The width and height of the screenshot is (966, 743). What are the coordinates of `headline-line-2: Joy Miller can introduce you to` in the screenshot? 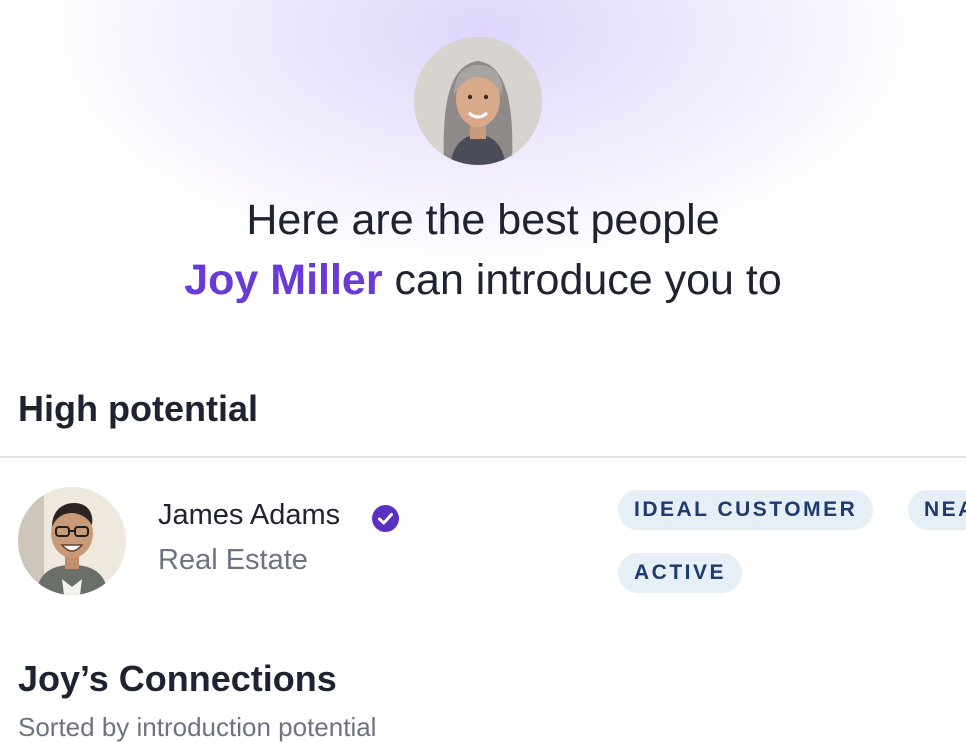 It's located at (483, 280).